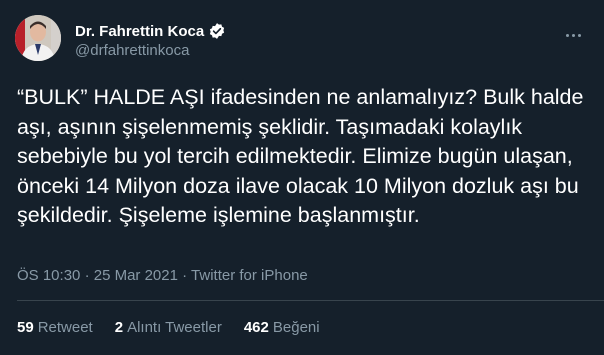 The image size is (604, 355). I want to click on quotes-count: 2, so click(119, 327).